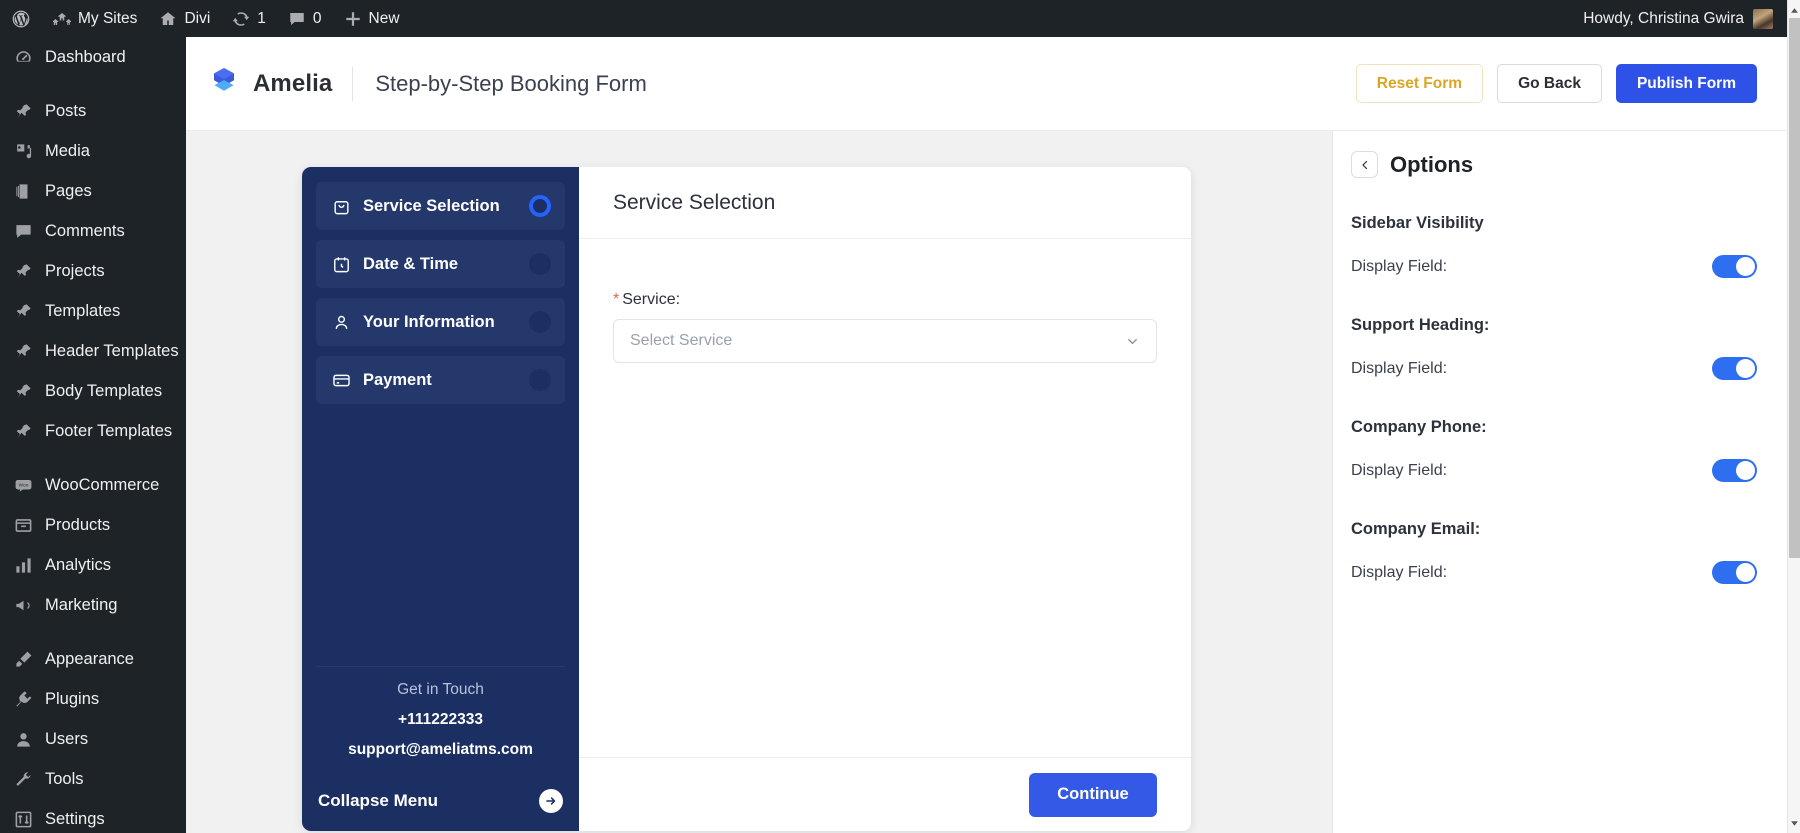  What do you see at coordinates (1685, 18) in the screenshot?
I see `admin-bar-account: Howdy, Christina Gwira` at bounding box center [1685, 18].